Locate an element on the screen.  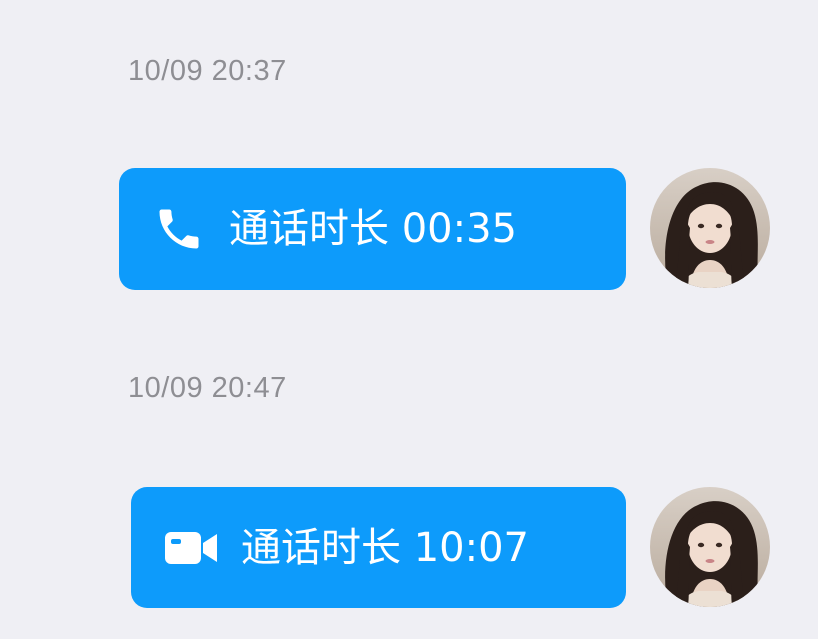
phone-icon is located at coordinates (179, 229).